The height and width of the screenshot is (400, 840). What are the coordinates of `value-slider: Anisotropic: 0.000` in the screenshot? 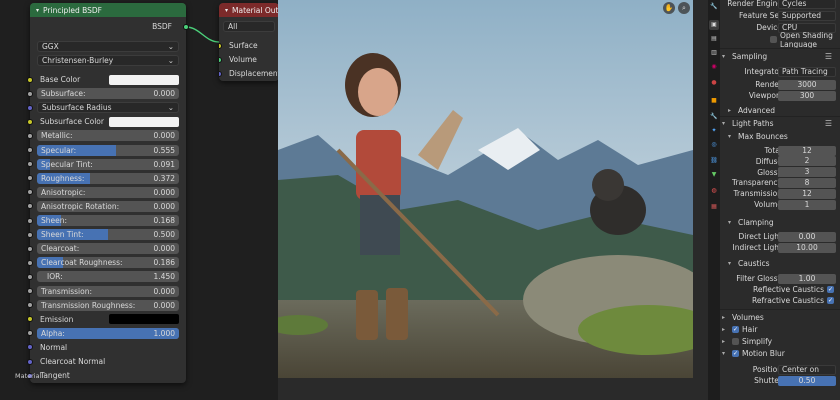 It's located at (108, 192).